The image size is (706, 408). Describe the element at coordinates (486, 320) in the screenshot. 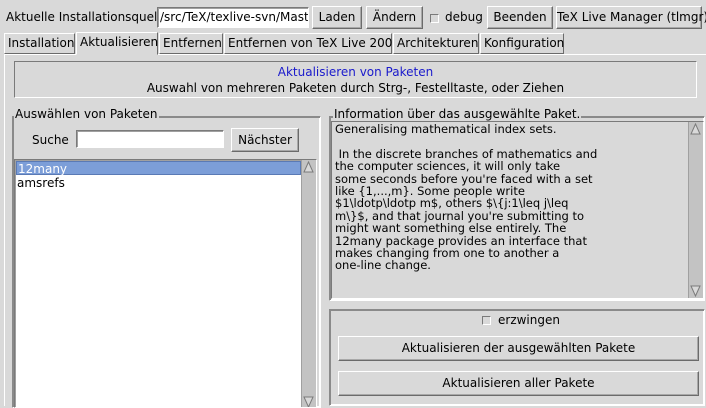

I see `force-checkbox` at that location.